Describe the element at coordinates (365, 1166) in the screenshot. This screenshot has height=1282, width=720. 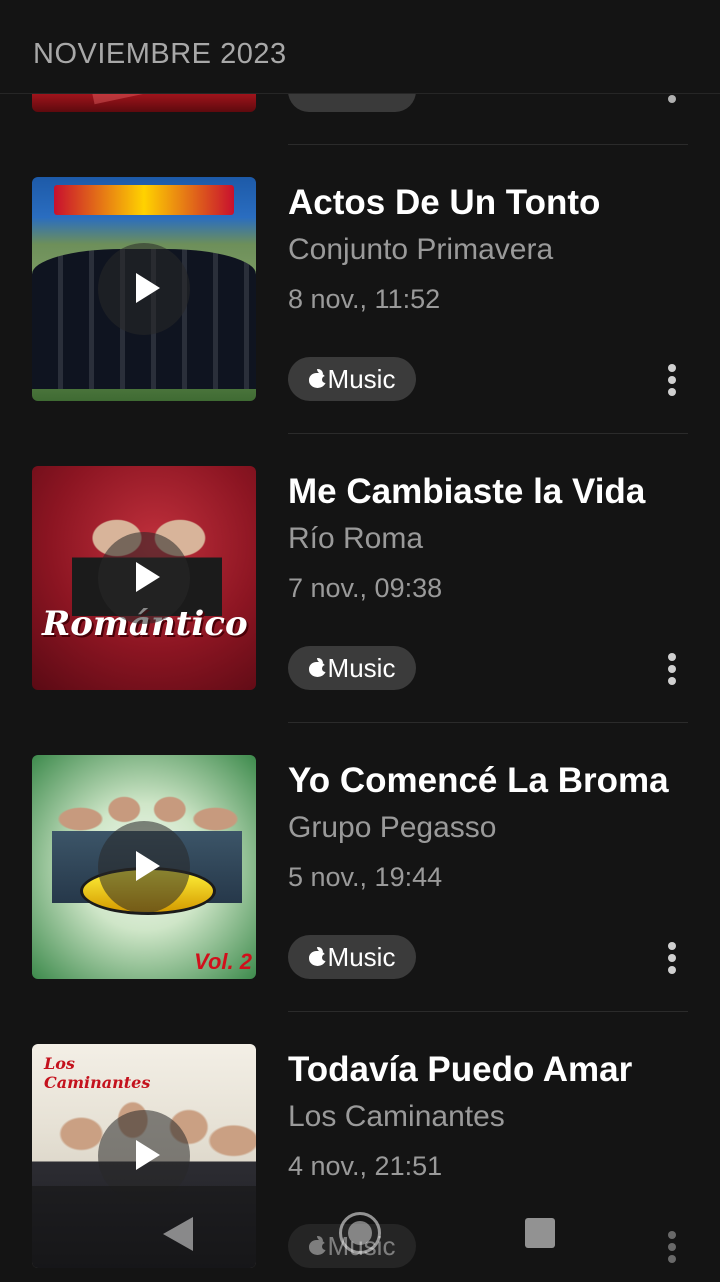
I see `song-date: 4 nov., 21:51` at that location.